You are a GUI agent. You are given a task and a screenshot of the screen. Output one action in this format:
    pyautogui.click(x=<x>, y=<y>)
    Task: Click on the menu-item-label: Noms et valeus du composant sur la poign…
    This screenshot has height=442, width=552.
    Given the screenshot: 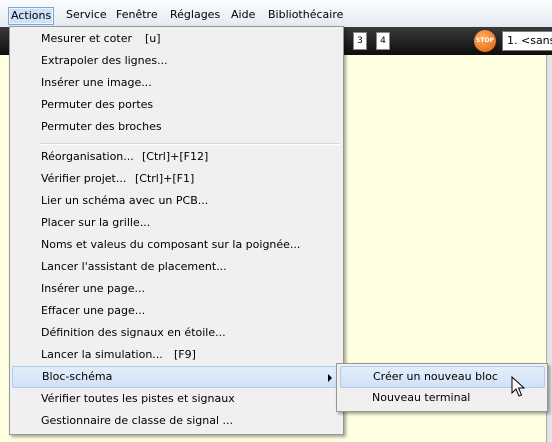 What is the action you would take?
    pyautogui.click(x=171, y=244)
    